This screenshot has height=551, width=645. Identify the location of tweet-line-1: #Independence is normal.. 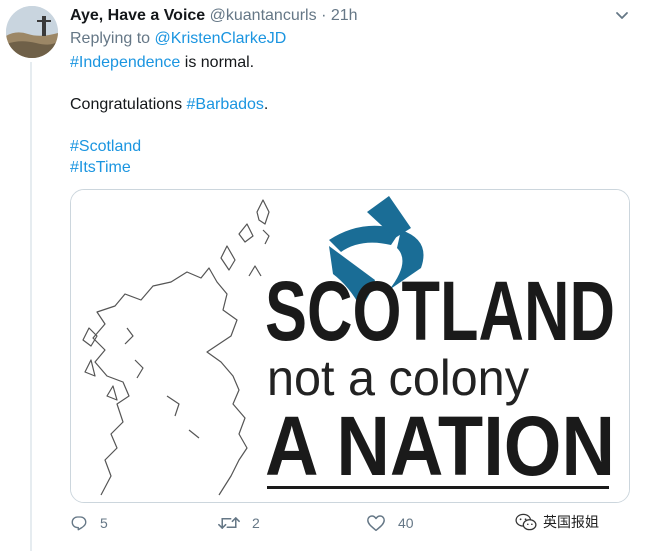
(169, 62).